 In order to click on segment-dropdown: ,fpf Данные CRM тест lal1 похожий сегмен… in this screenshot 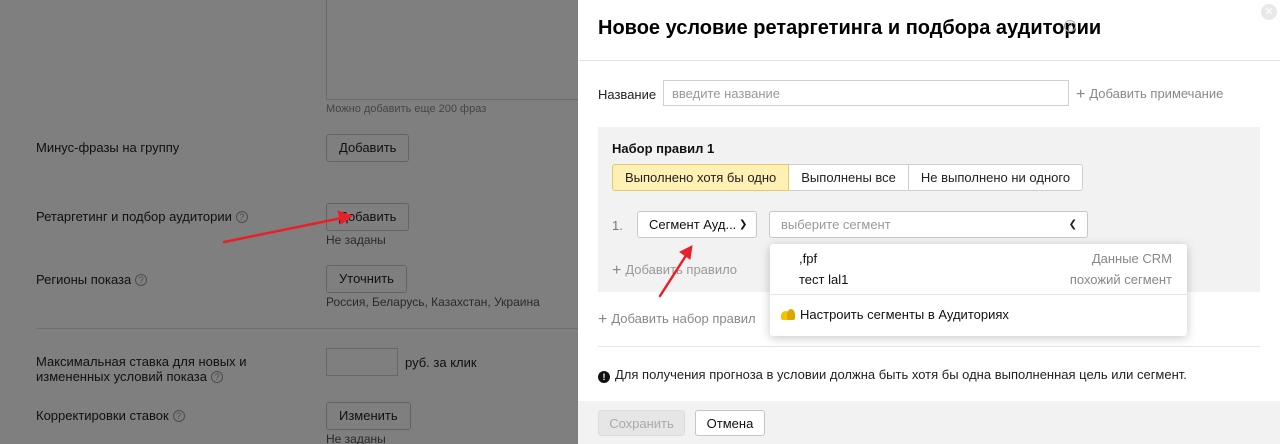, I will do `click(978, 290)`.